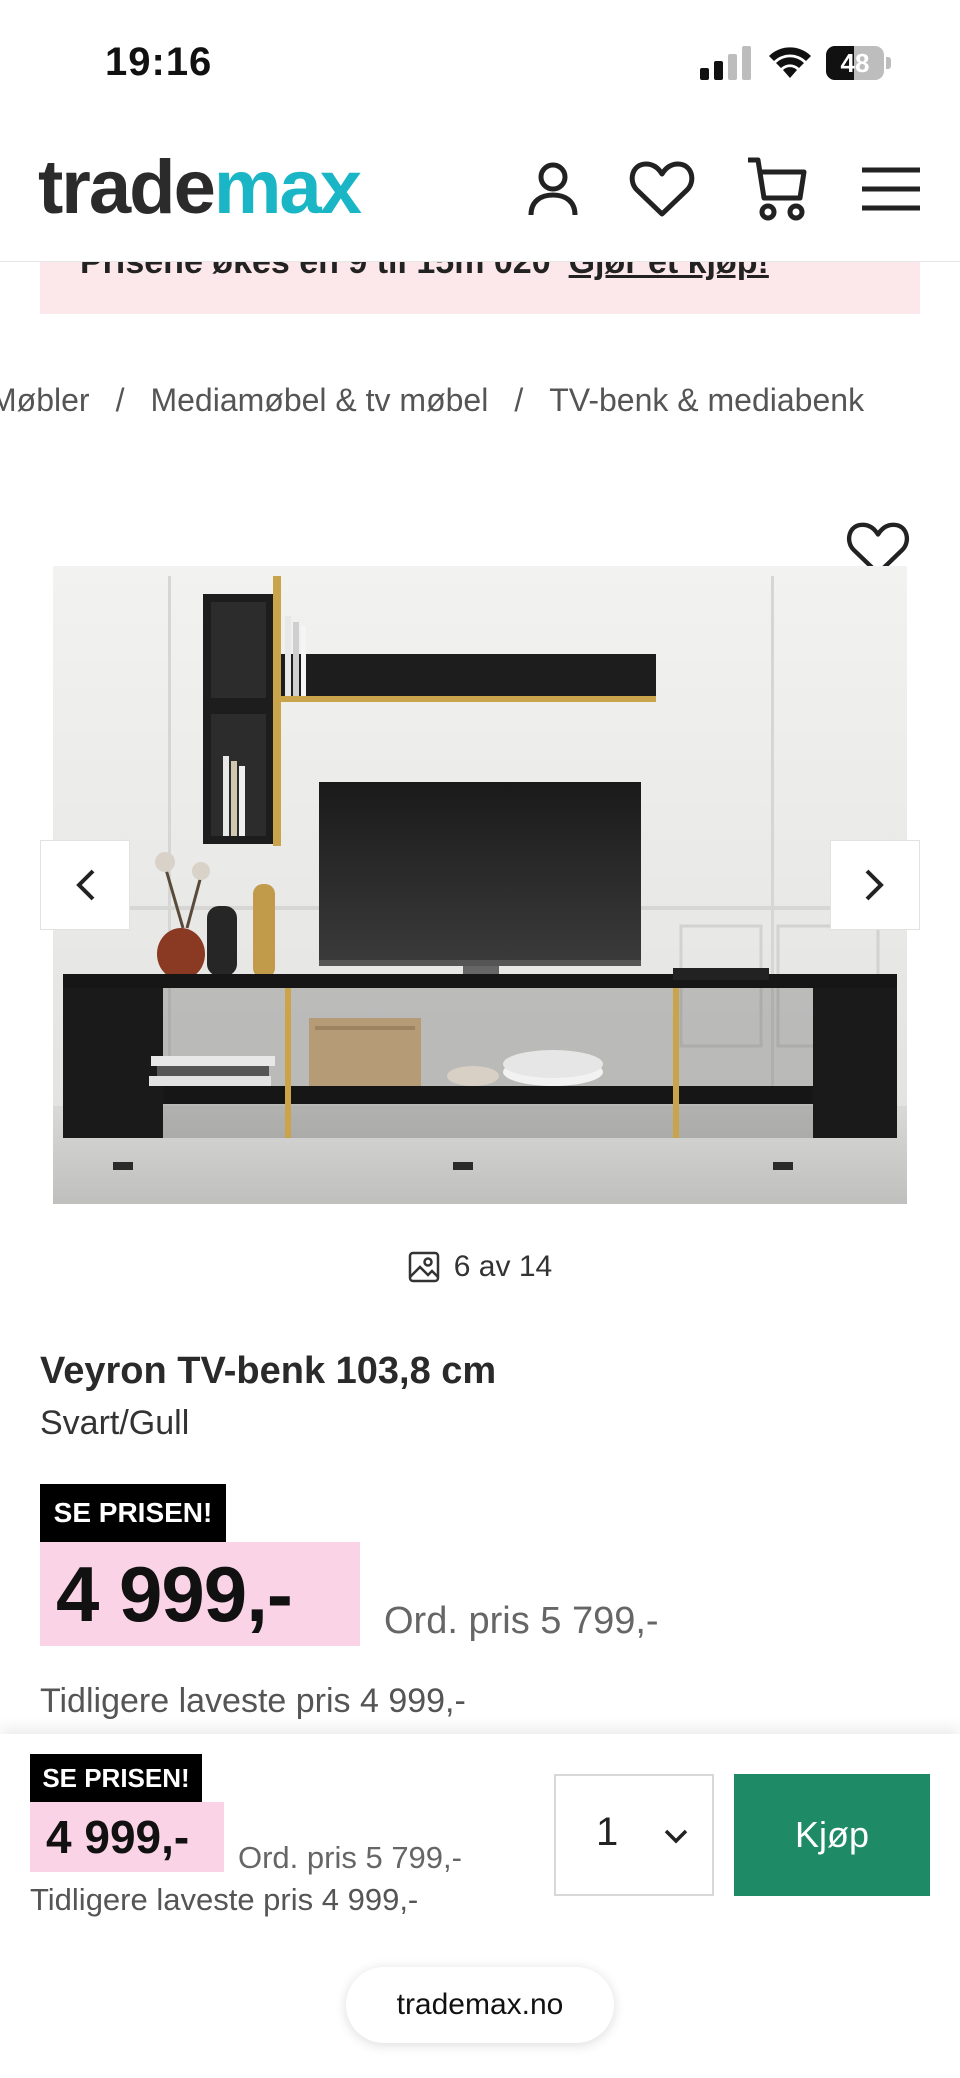  Describe the element at coordinates (224, 1899) in the screenshot. I see `buy-bar-lowest-price: Tidligere laveste pris 4 999,-` at that location.